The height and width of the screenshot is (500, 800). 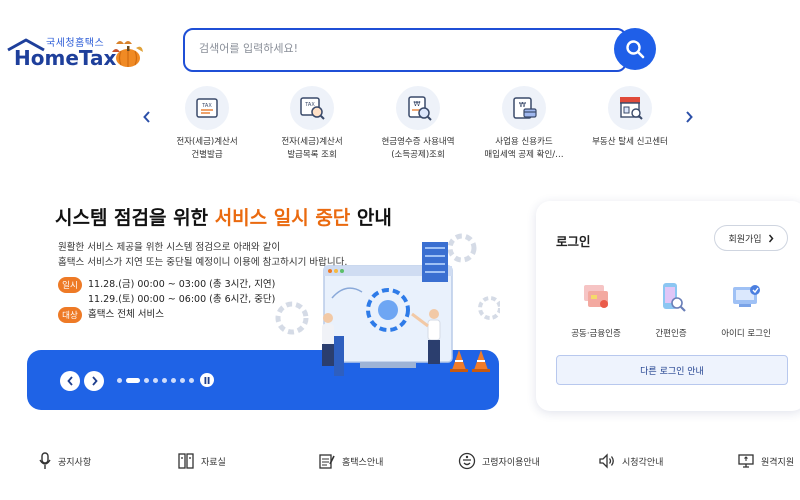 I want to click on bottom-nav-label: 공지사항, so click(x=75, y=462).